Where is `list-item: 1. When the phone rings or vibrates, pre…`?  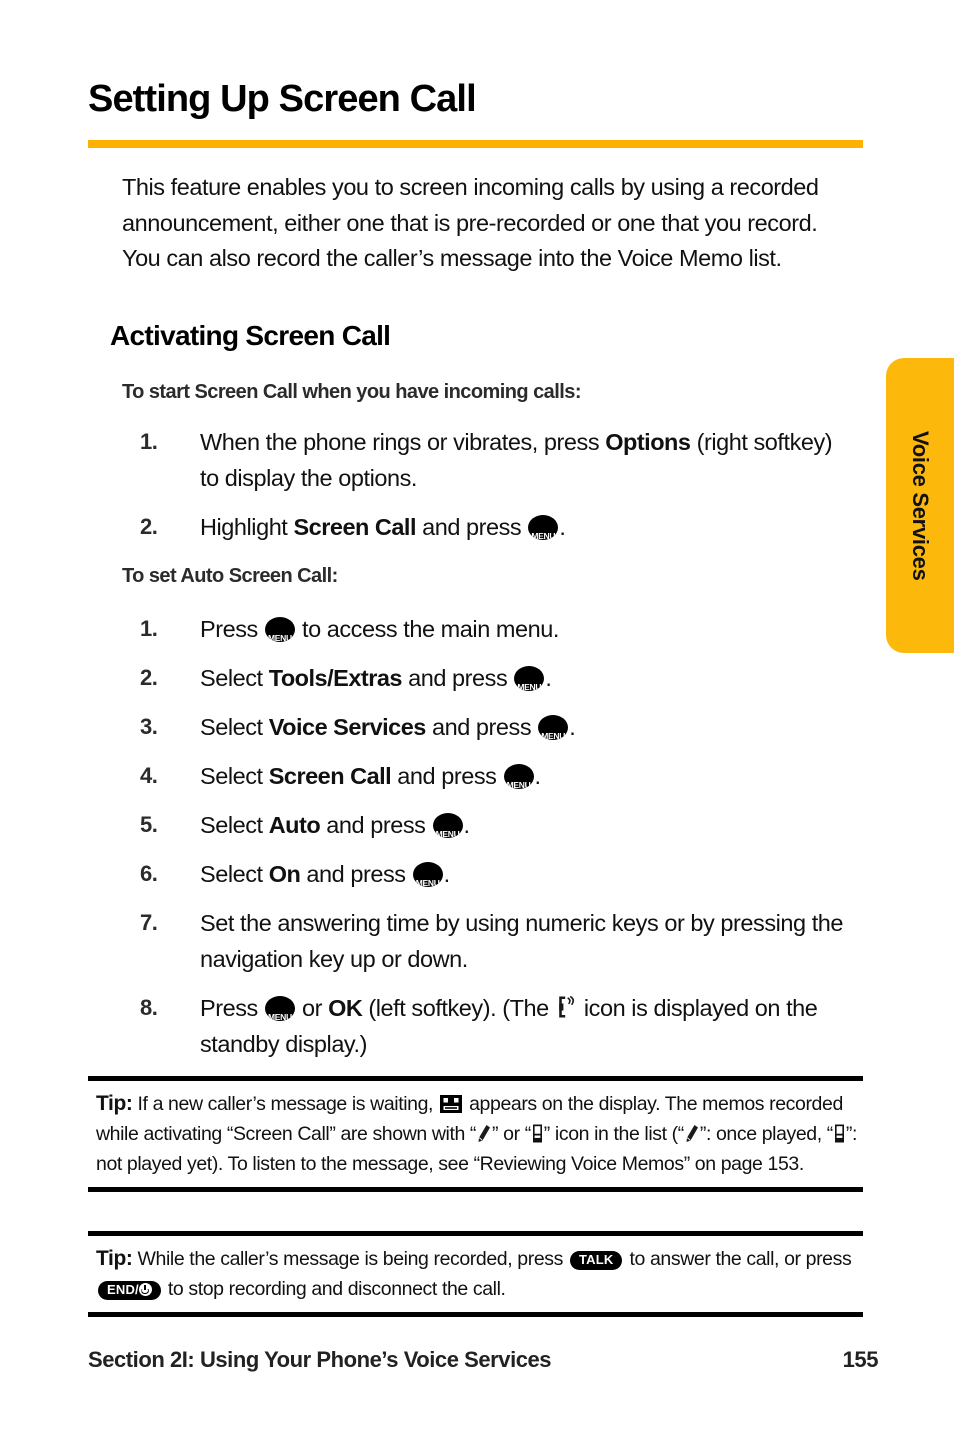 list-item: 1. When the phone rings or vibrates, pre… is located at coordinates (497, 460).